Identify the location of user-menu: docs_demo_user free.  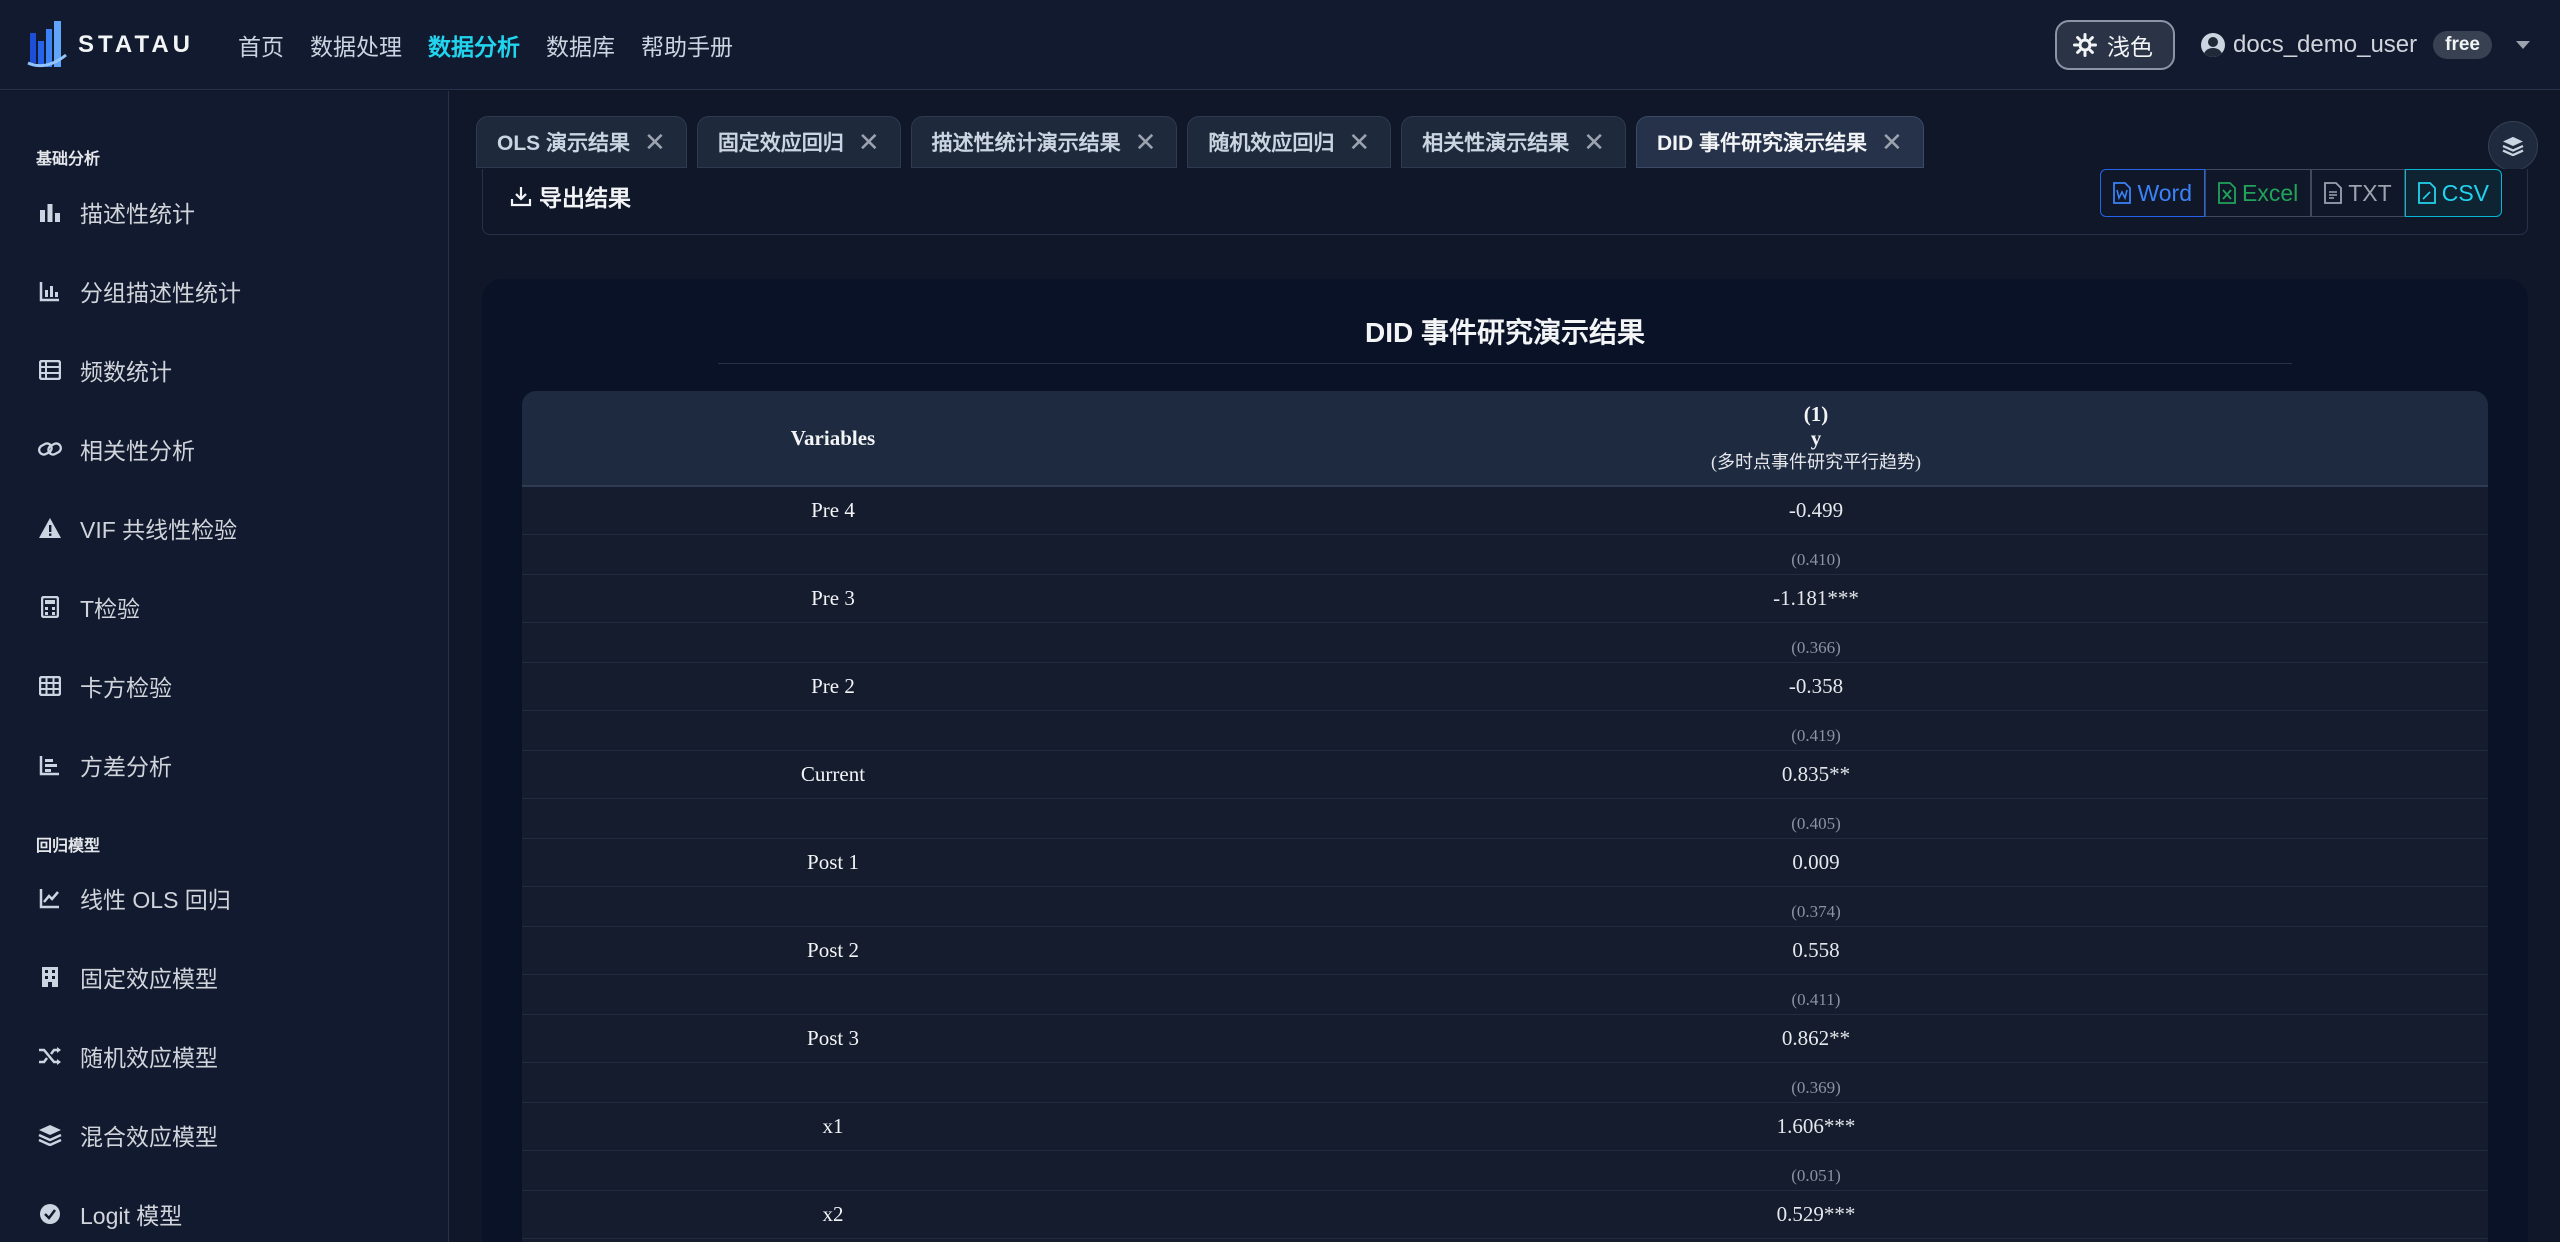
(2365, 45).